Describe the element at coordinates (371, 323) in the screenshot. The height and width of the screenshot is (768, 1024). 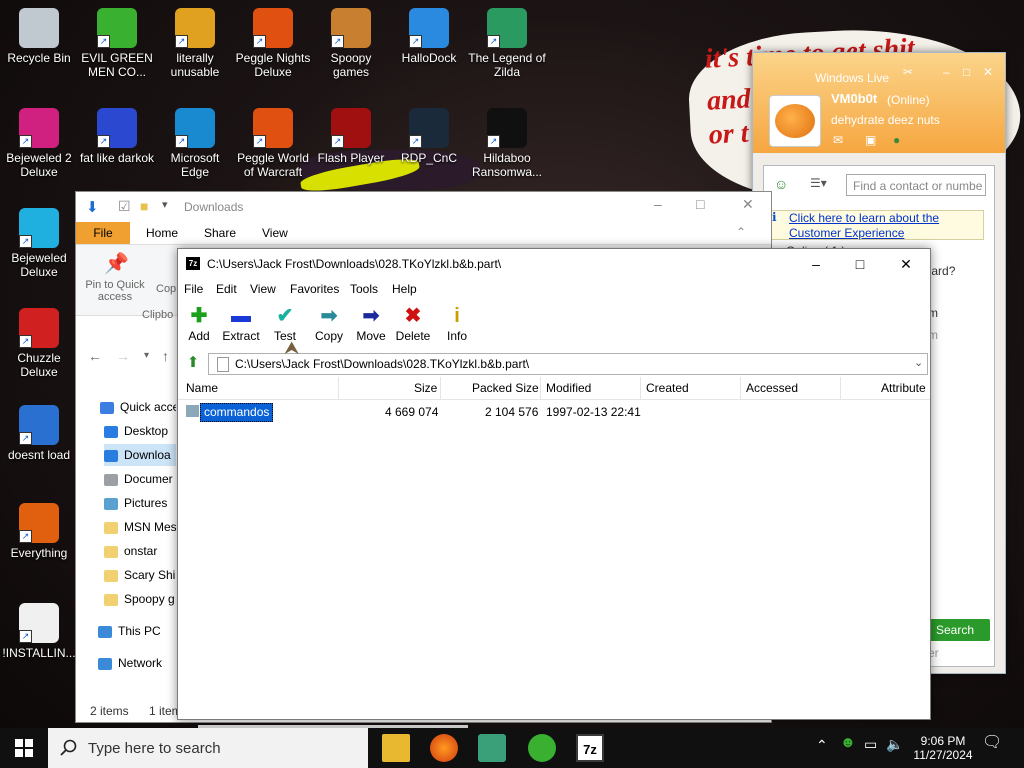
I see `toolbar-button-move: ➡ Move` at that location.